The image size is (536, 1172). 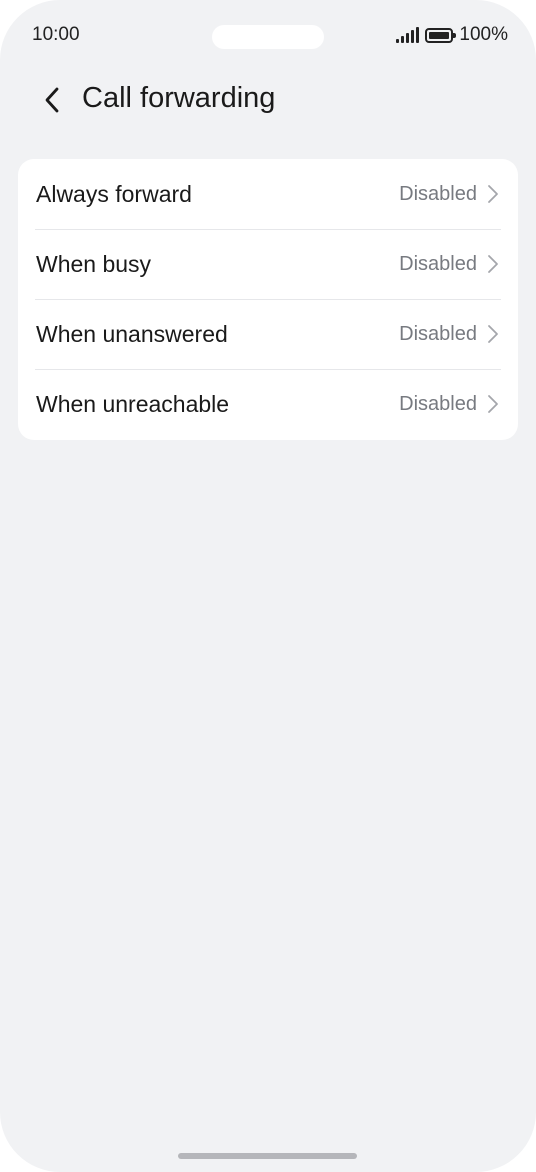 What do you see at coordinates (133, 403) in the screenshot?
I see `list-item-label: When unreachable` at bounding box center [133, 403].